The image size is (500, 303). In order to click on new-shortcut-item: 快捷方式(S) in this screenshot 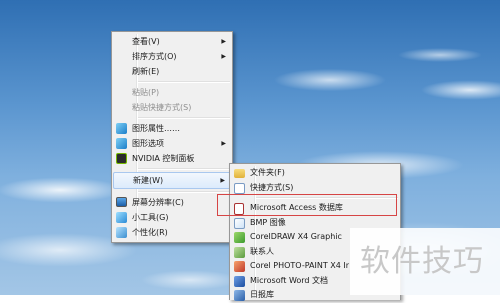, I will do `click(315, 188)`.